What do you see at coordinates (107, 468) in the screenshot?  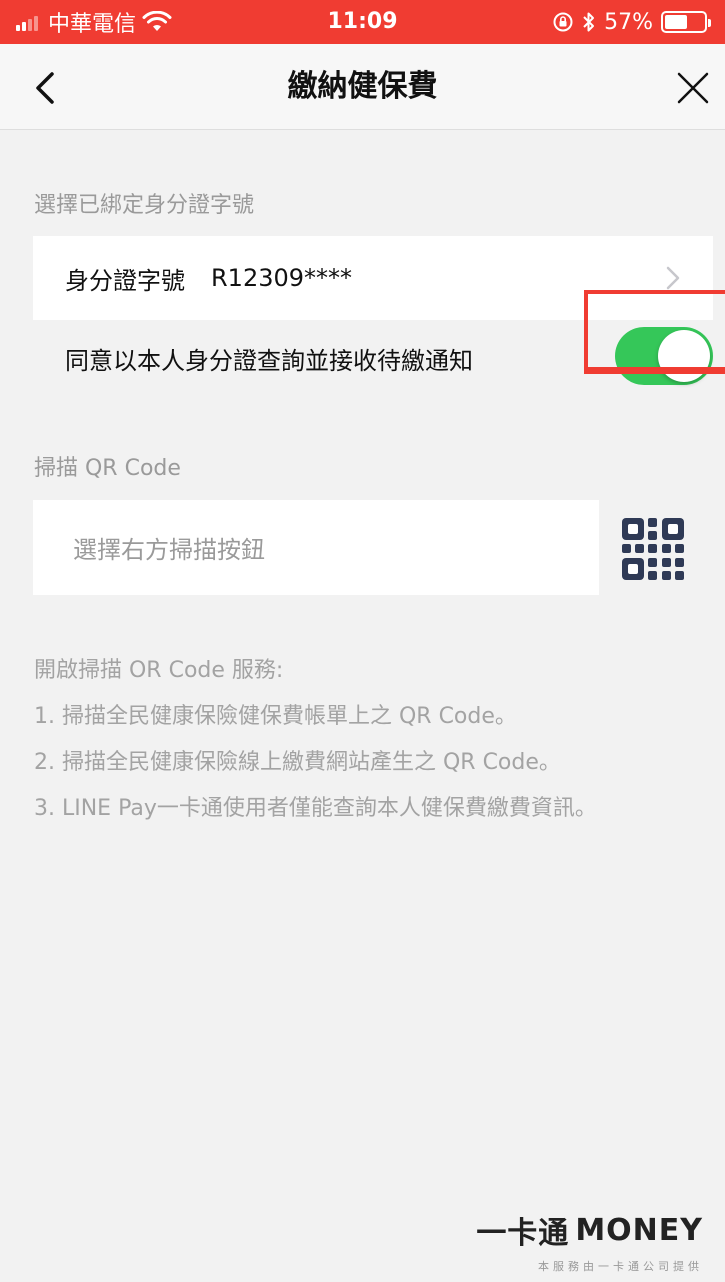 I see `qr-section-label: 掃描 QR Code` at bounding box center [107, 468].